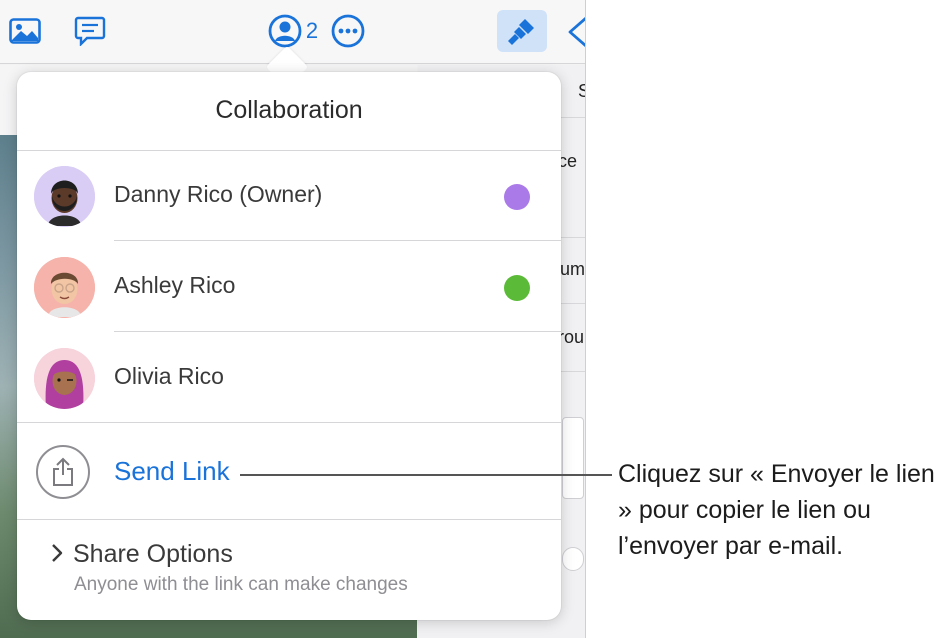 This screenshot has height=638, width=940. What do you see at coordinates (289, 110) in the screenshot?
I see `popover-title: Collaboration` at bounding box center [289, 110].